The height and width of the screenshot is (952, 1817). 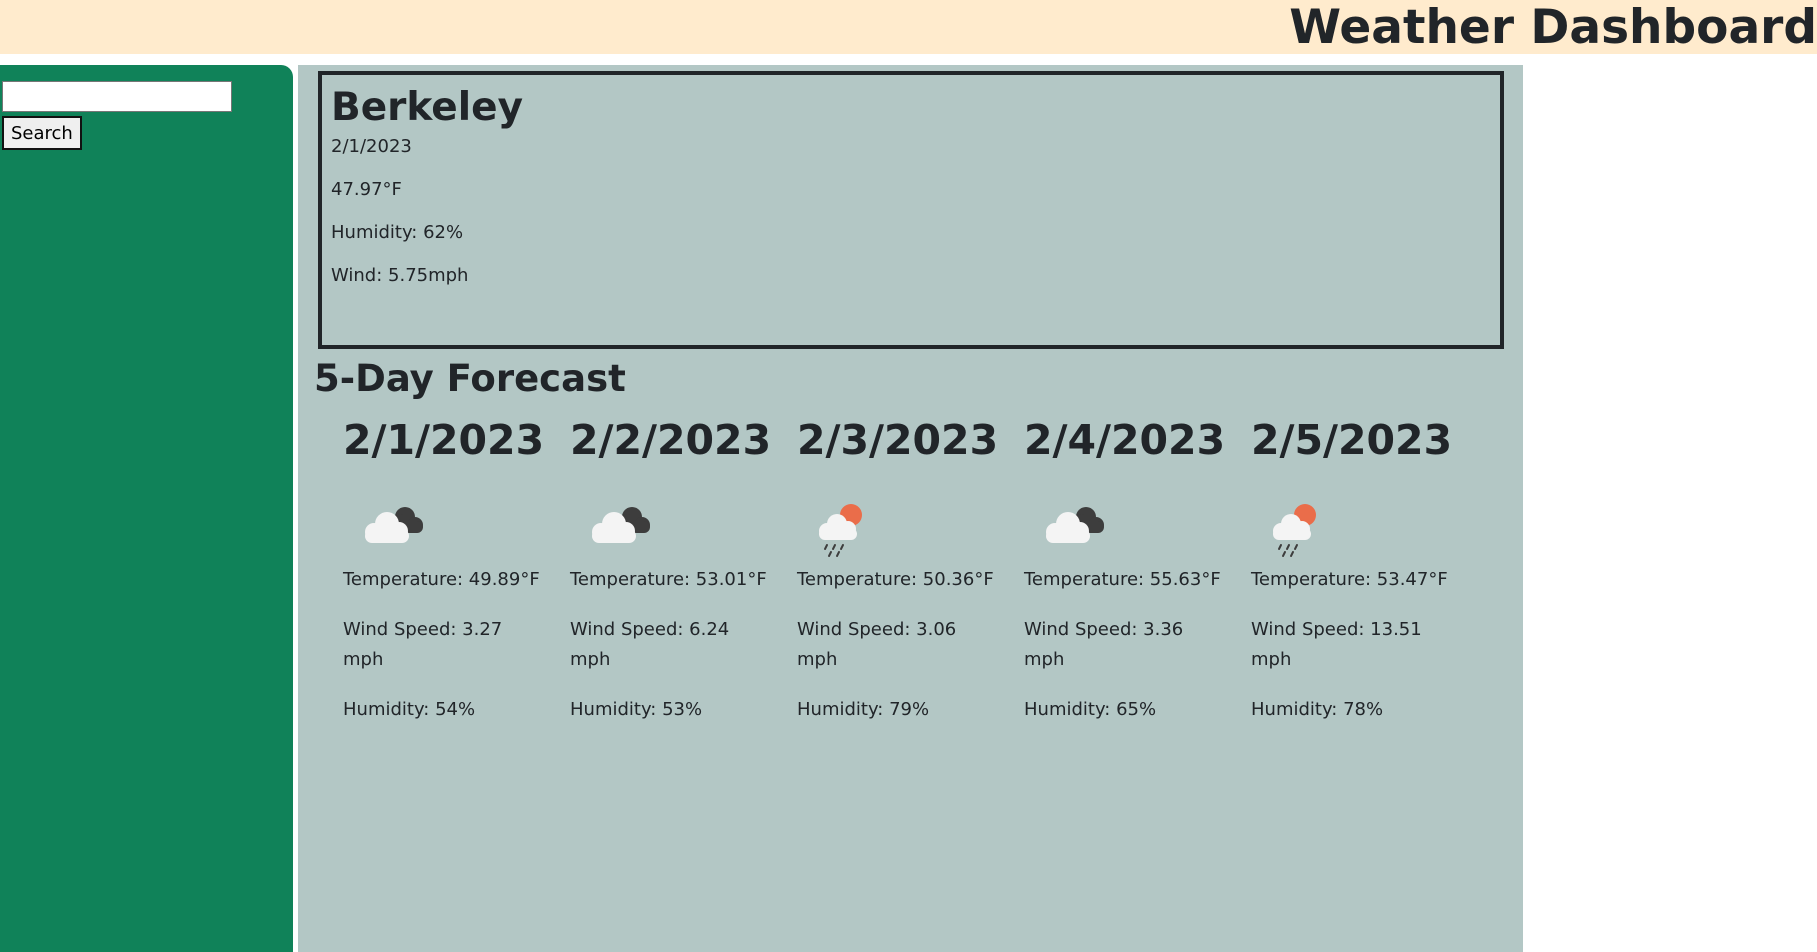 What do you see at coordinates (895, 579) in the screenshot?
I see `forecast-temperature: Temperature: 50.36°F` at bounding box center [895, 579].